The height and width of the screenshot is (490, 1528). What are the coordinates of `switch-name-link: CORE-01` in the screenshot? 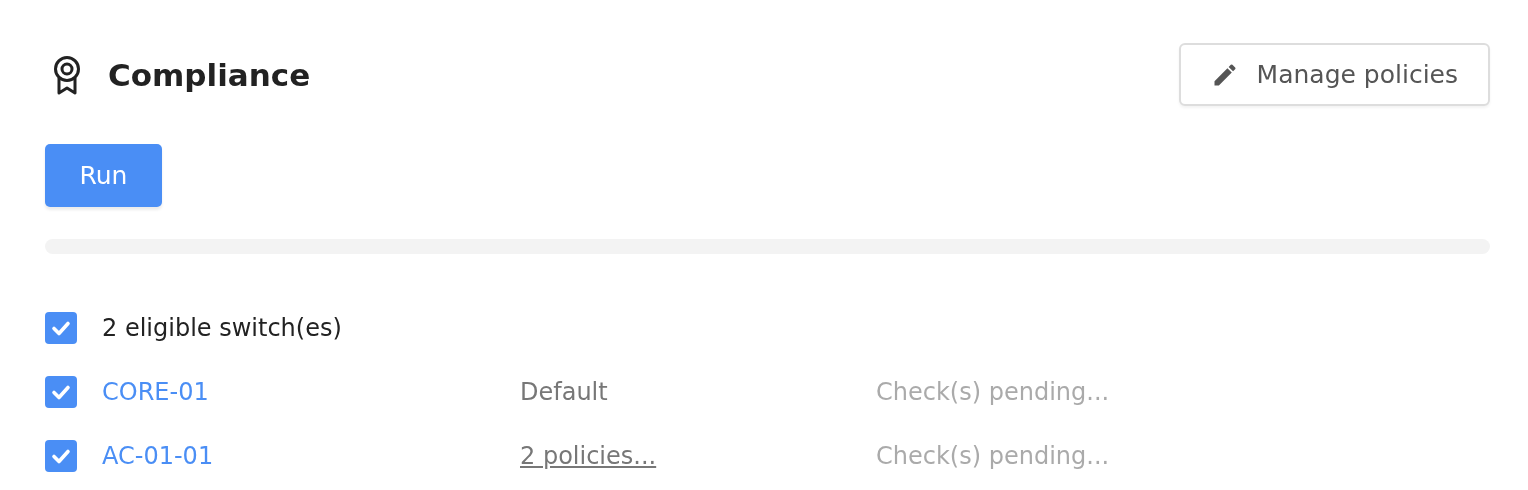 It's located at (311, 392).